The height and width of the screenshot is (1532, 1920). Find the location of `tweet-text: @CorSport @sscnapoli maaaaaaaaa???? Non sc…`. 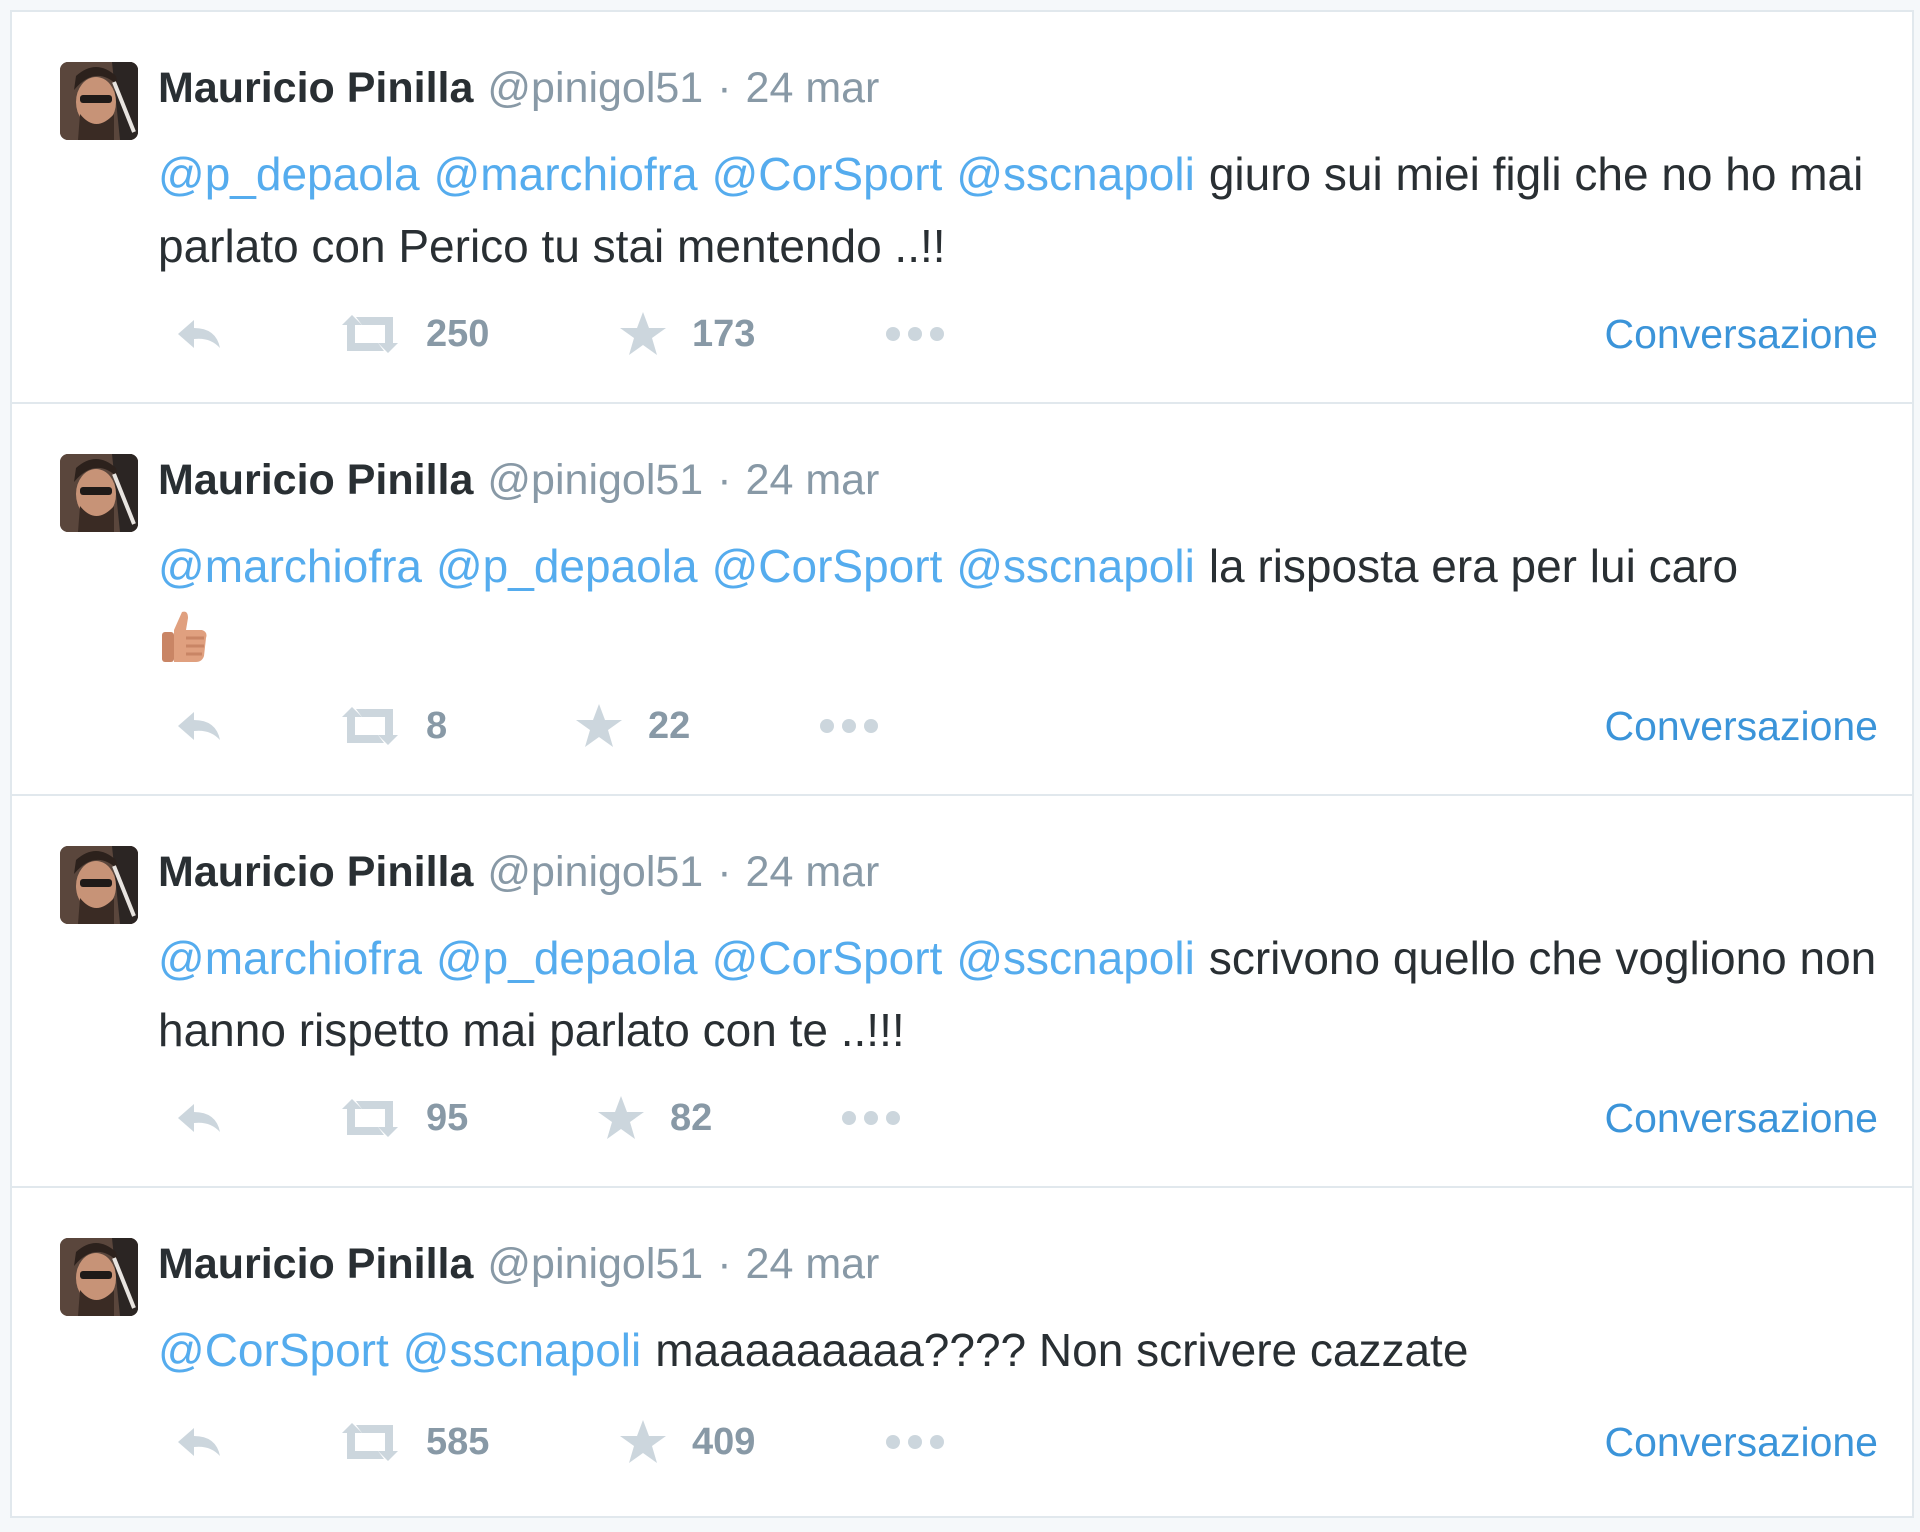

tweet-text: @CorSport @sscnapoli maaaaaaaaa???? Non sc… is located at coordinates (1018, 1350).